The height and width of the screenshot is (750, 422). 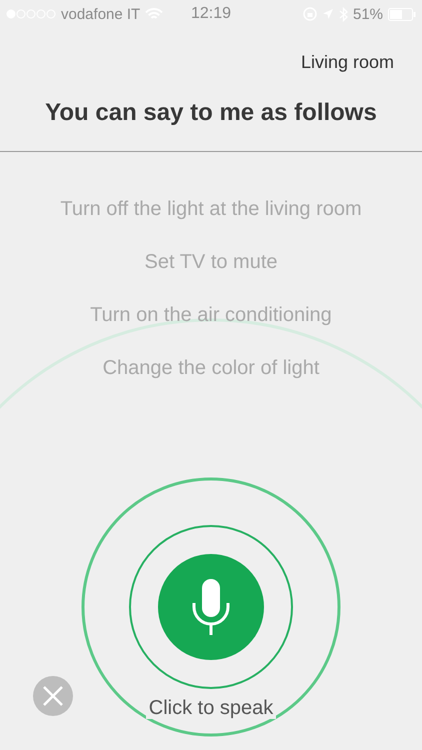 I want to click on close-button, so click(x=53, y=696).